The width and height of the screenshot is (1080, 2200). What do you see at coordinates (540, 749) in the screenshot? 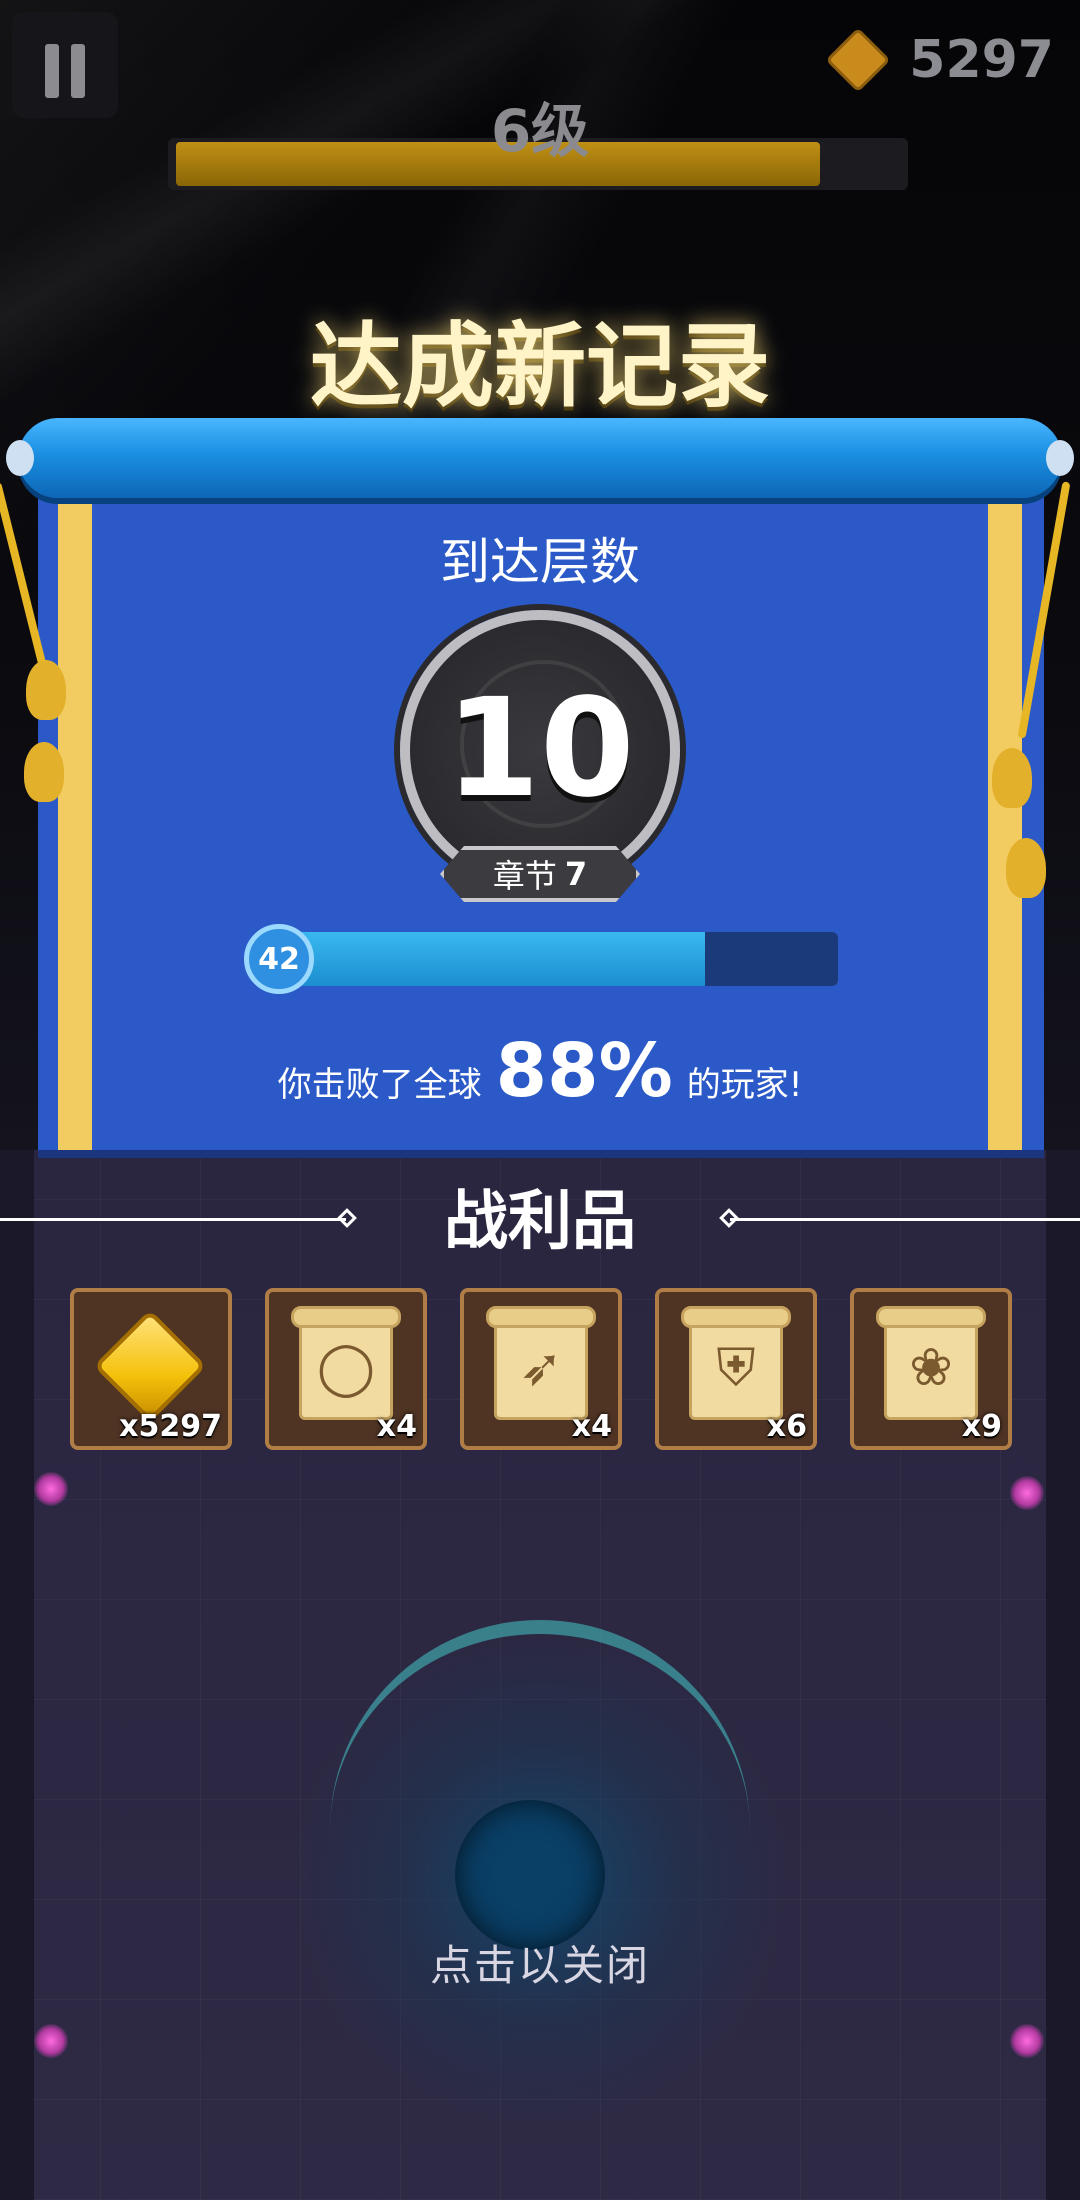
I see `floor-number: 10` at bounding box center [540, 749].